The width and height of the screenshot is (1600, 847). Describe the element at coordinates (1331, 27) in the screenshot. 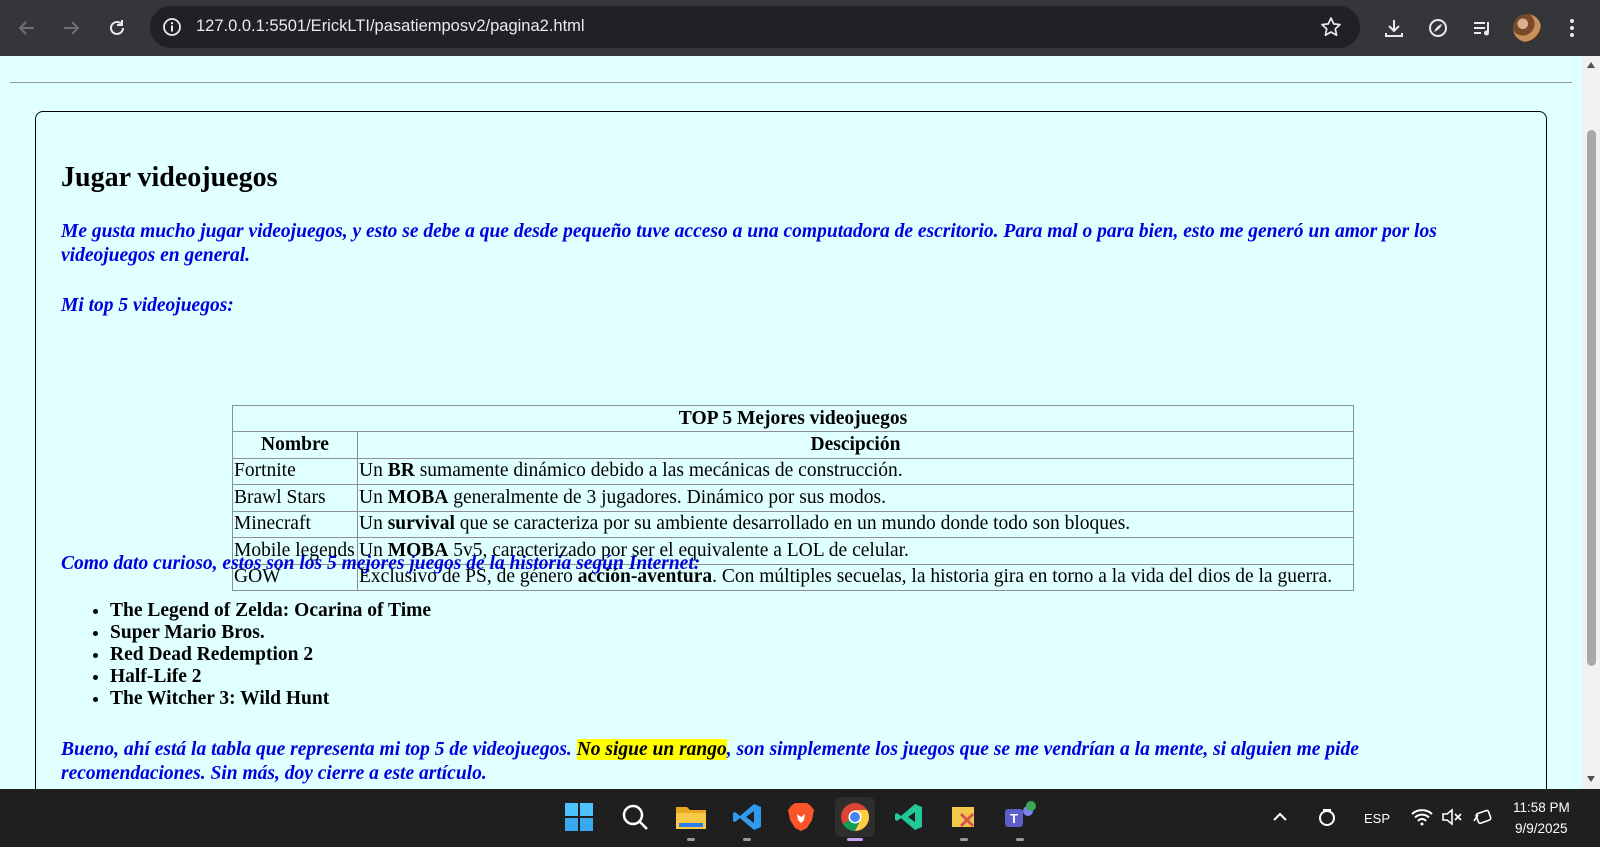

I see `bookmark-star-icon` at that location.